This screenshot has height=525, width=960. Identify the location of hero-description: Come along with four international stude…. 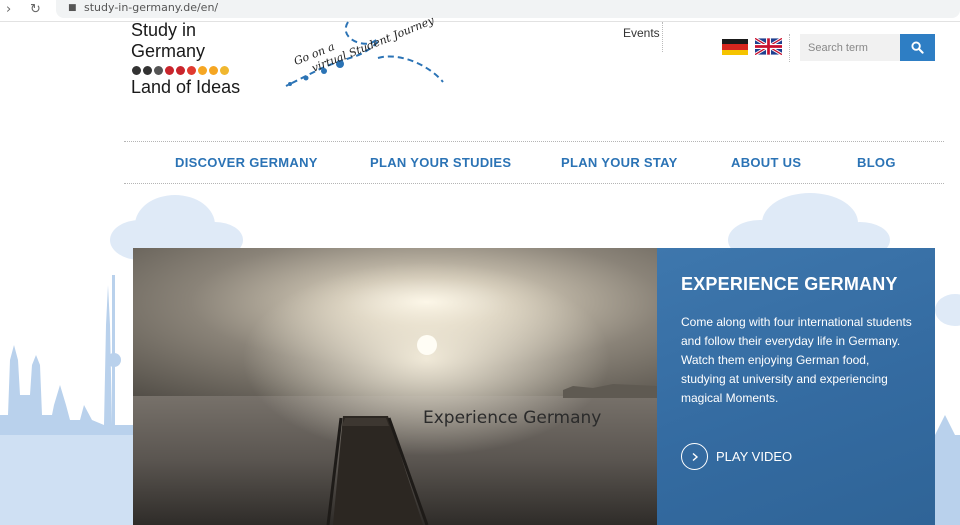
(796, 360).